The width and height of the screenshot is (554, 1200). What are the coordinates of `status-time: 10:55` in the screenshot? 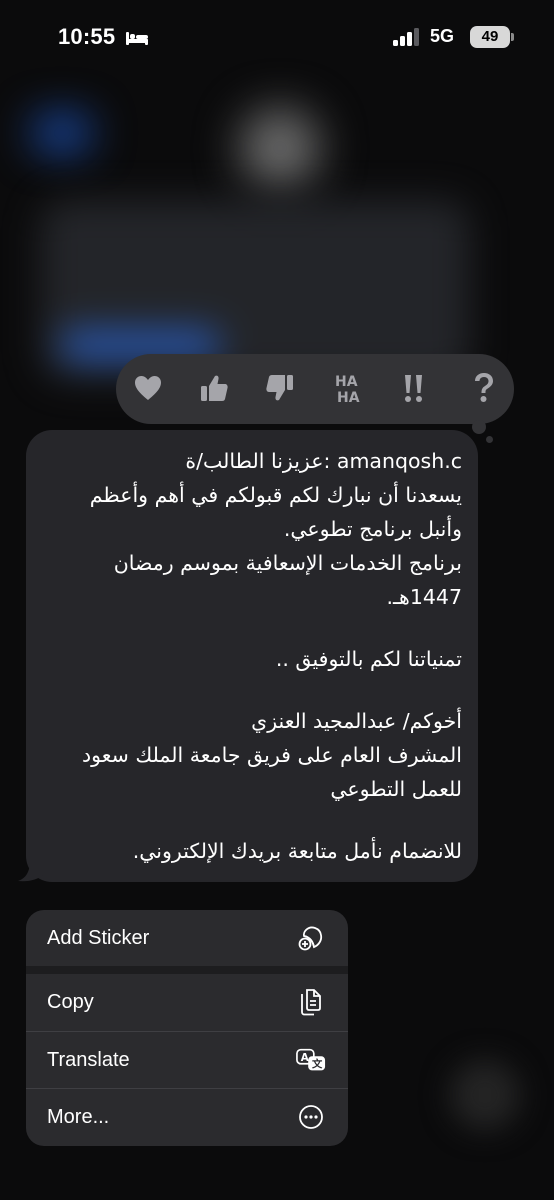 It's located at (87, 36).